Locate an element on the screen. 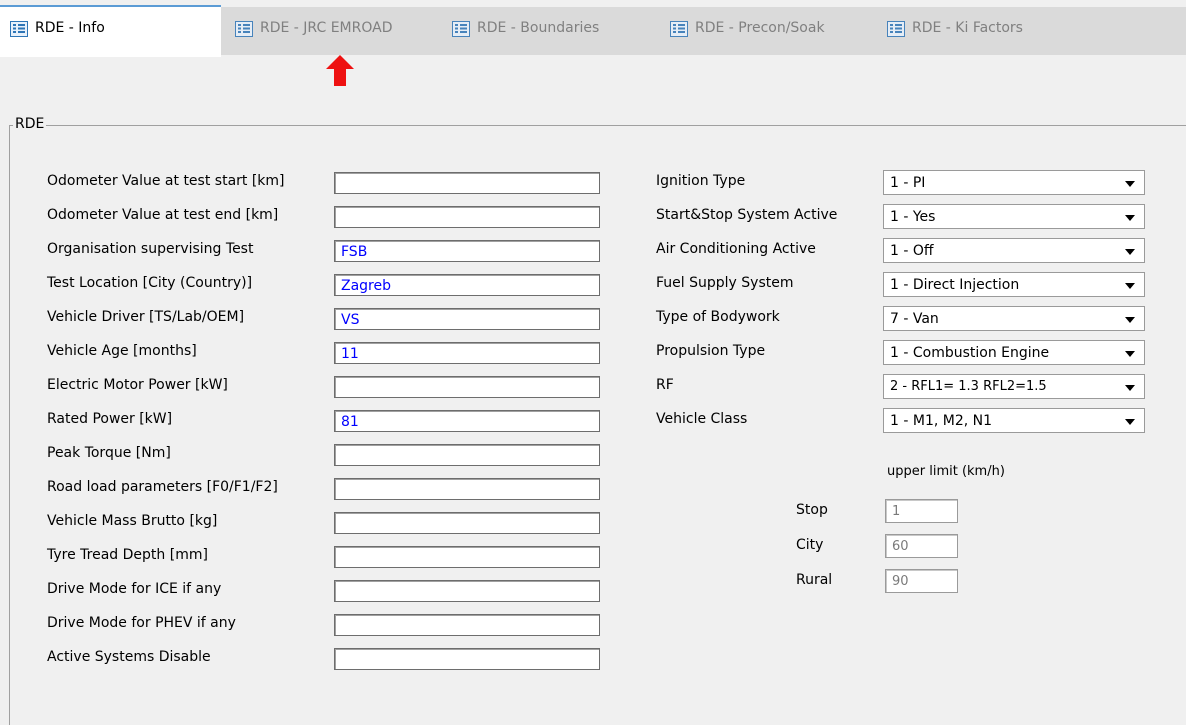 This screenshot has width=1186, height=725. tab-label: RDE - Boundaries is located at coordinates (538, 28).